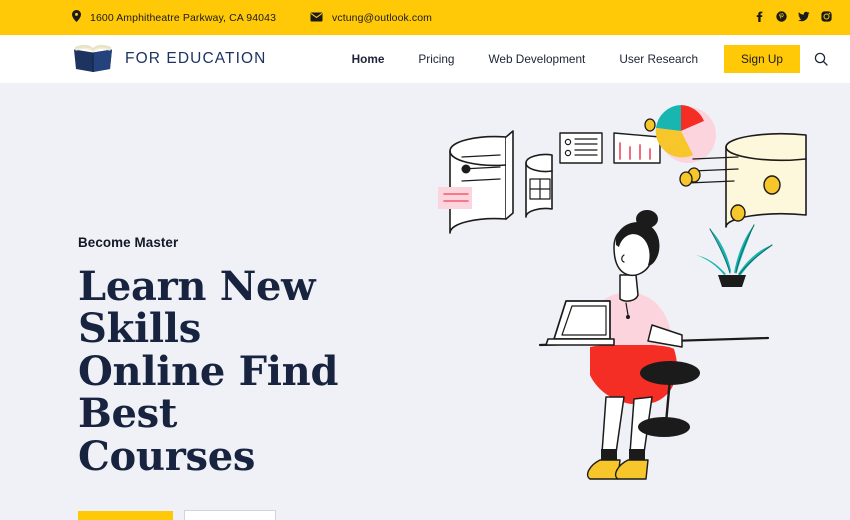 This screenshot has width=850, height=520. I want to click on coin-top, so click(650, 125).